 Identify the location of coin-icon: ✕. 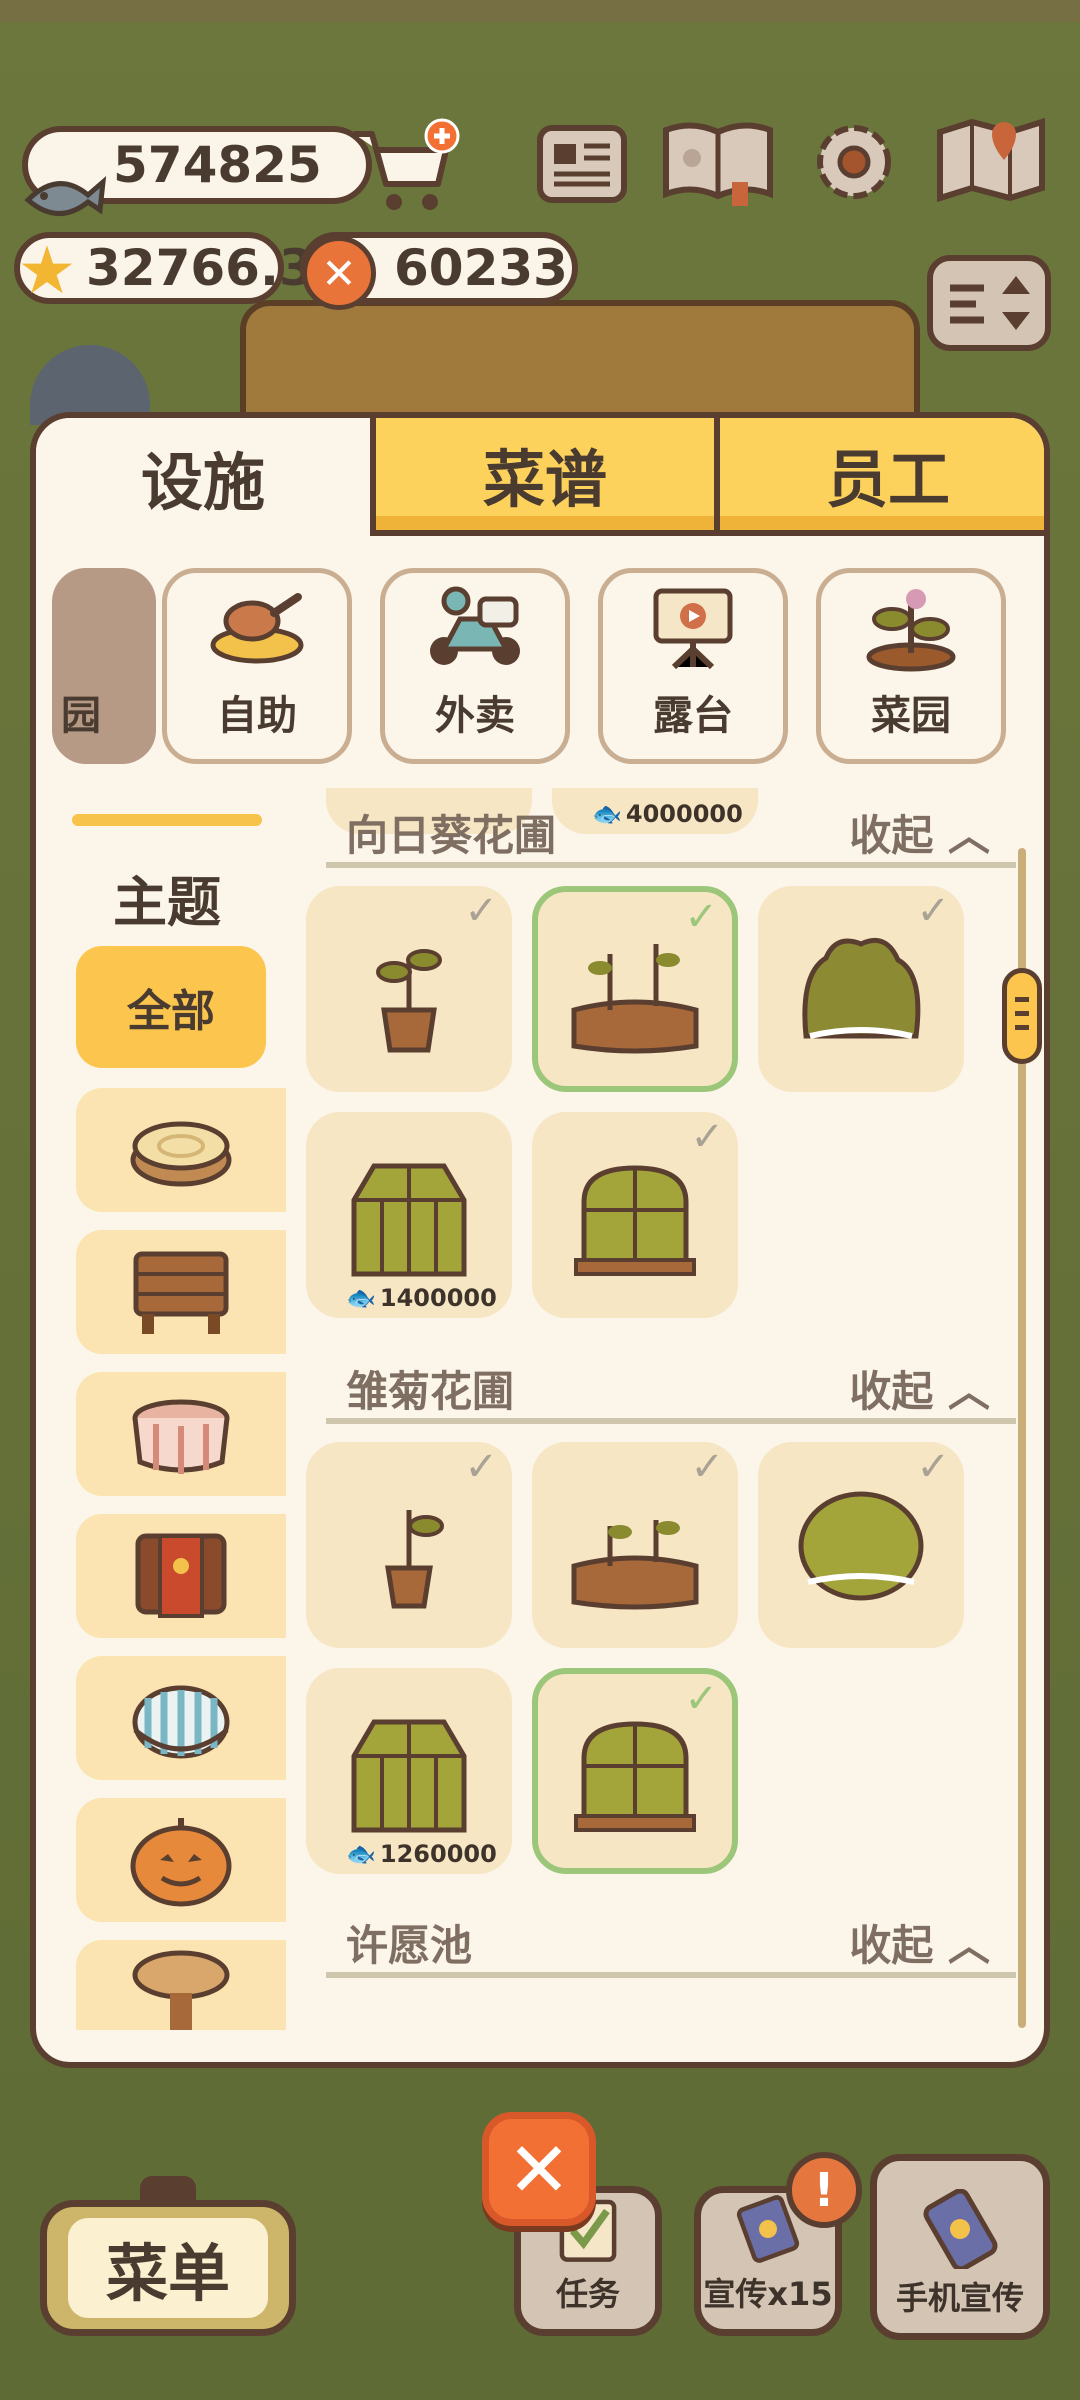
(339, 273).